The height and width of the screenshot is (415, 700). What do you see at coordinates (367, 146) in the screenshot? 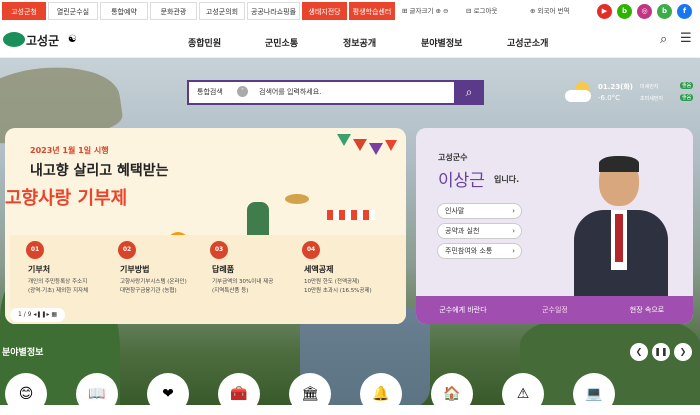
I see `bunting-icon` at bounding box center [367, 146].